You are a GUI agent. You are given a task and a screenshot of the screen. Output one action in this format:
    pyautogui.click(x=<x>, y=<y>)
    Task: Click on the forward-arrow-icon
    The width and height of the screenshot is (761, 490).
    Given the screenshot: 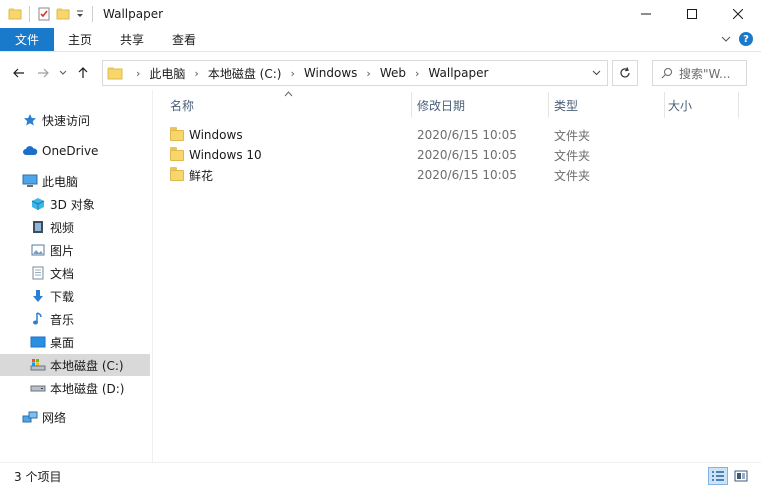 What is the action you would take?
    pyautogui.click(x=43, y=73)
    